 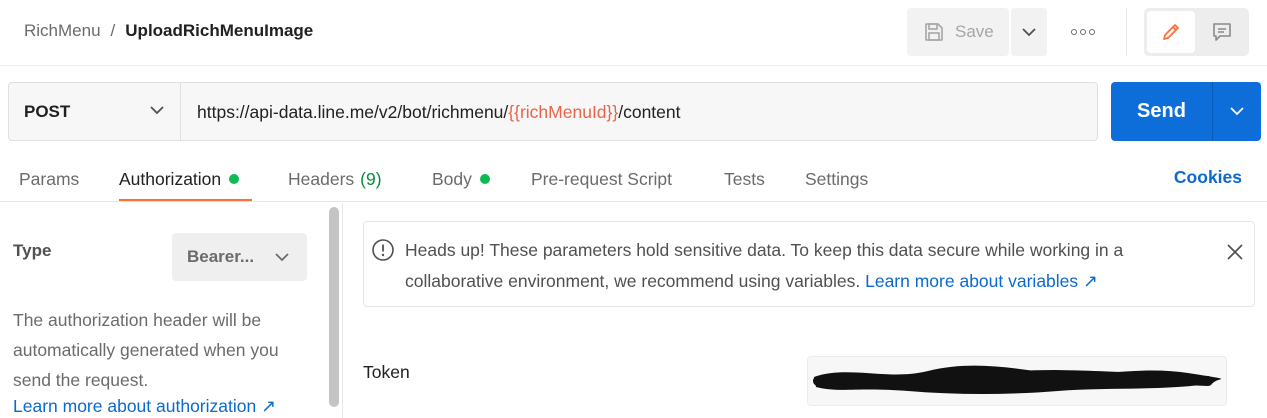 What do you see at coordinates (1208, 177) in the screenshot?
I see `cookies-link: Cookies` at bounding box center [1208, 177].